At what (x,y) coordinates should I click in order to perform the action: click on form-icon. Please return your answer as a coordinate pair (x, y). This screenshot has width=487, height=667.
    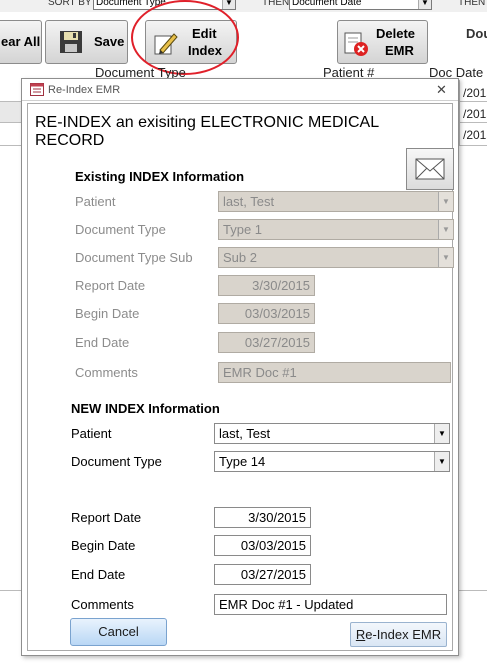
    Looking at the image, I should click on (37, 91).